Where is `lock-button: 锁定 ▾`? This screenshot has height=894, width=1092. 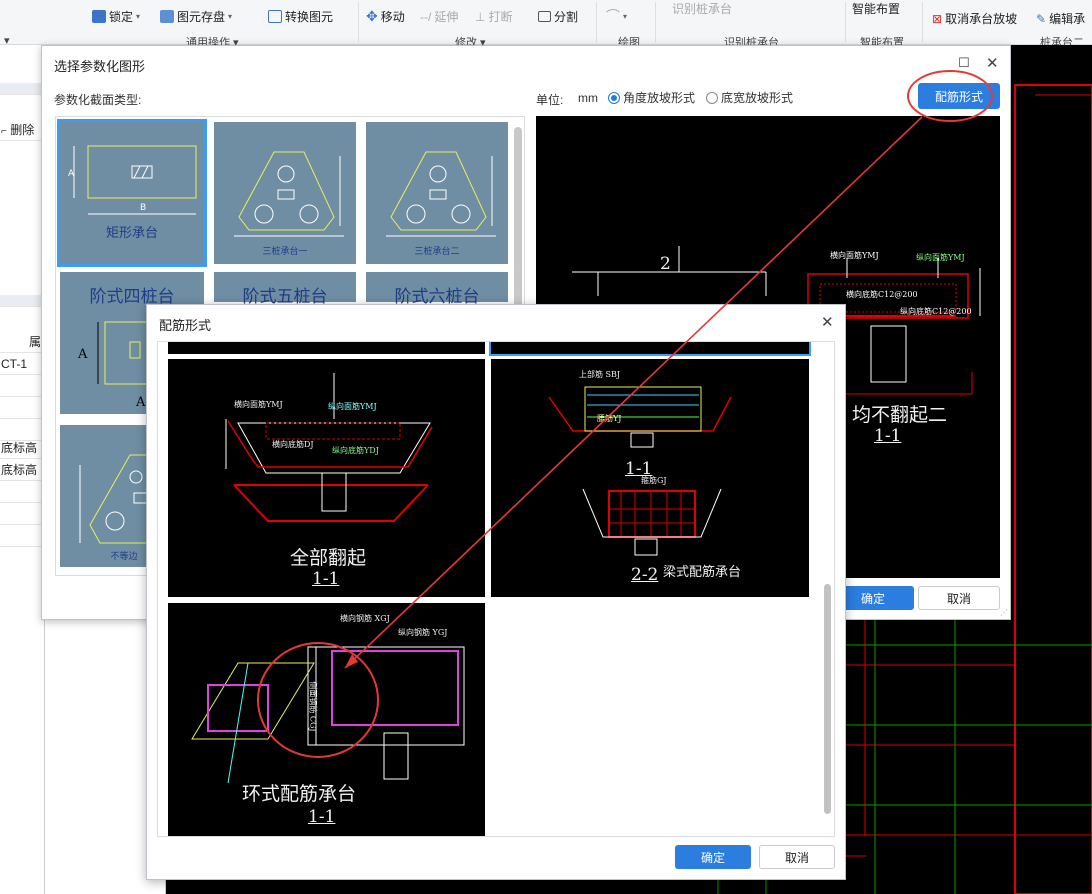
lock-button: 锁定 ▾ is located at coordinates (116, 16).